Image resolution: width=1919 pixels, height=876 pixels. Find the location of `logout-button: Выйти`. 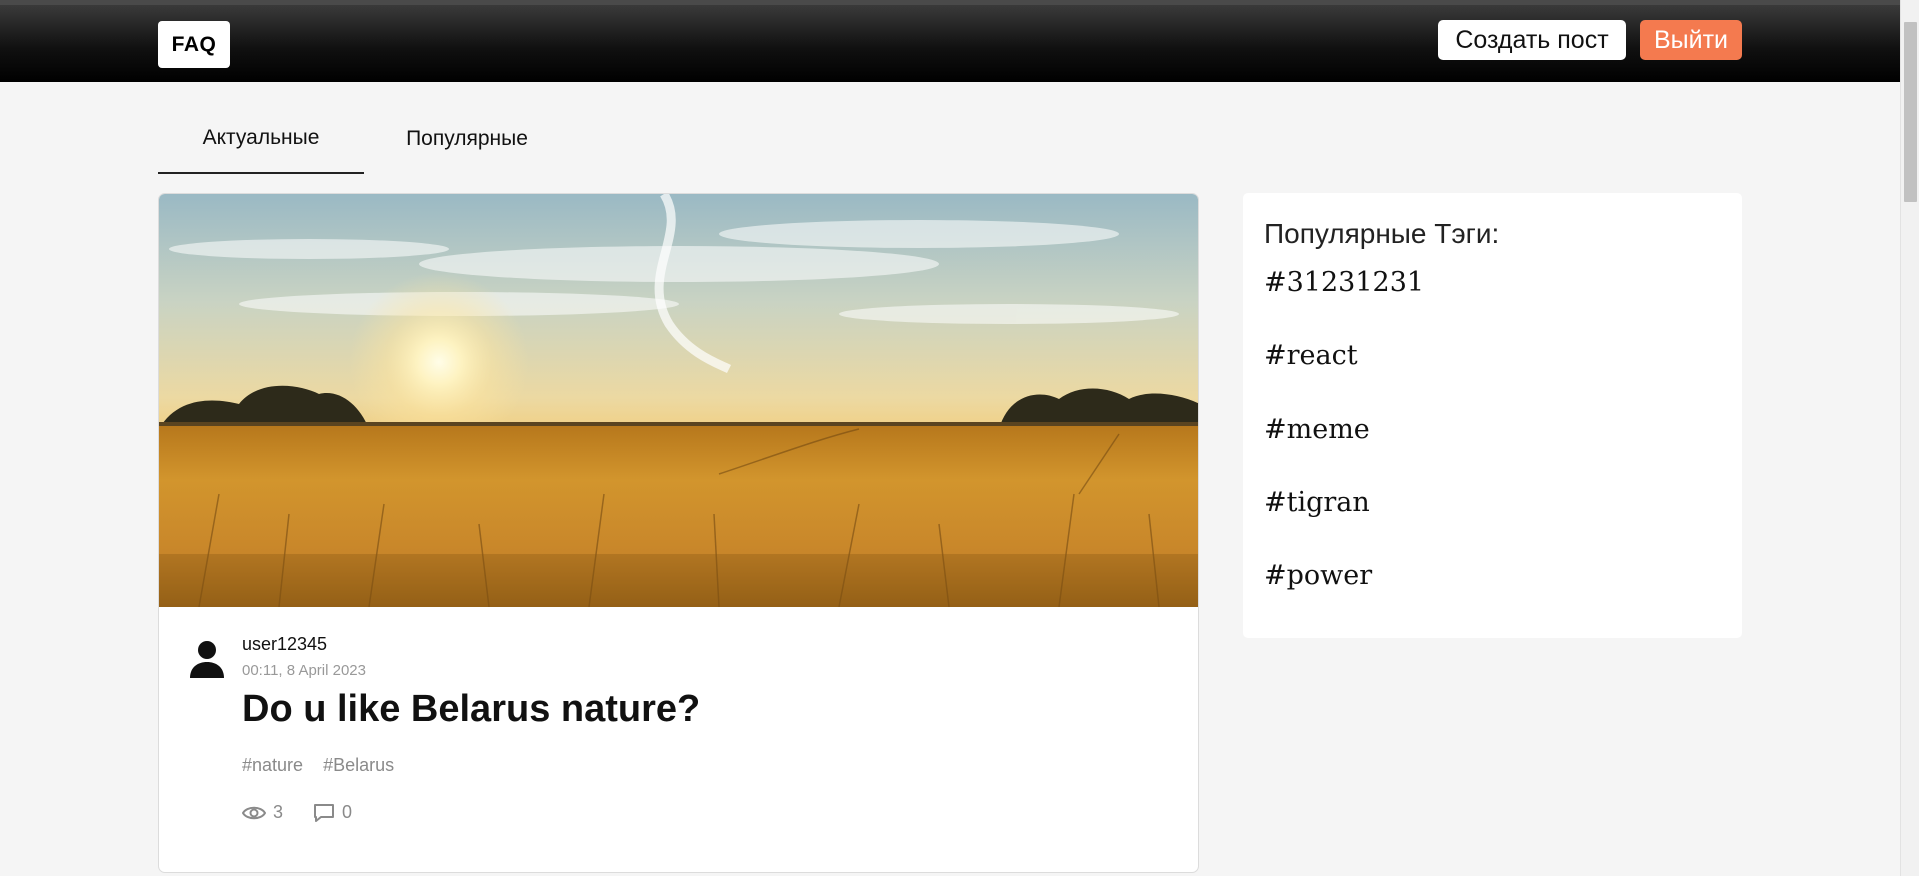

logout-button: Выйти is located at coordinates (1691, 40).